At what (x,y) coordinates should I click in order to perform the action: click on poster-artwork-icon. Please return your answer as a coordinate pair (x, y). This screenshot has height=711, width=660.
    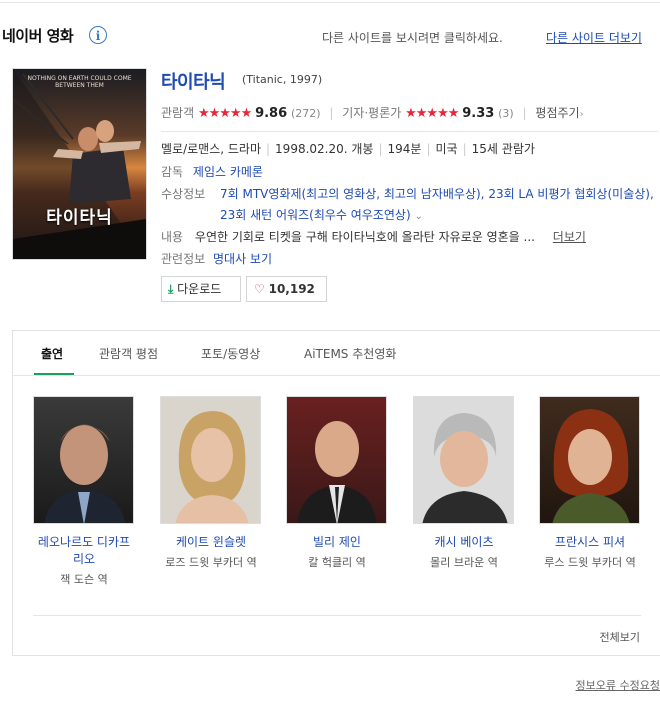
    Looking at the image, I should click on (79, 164).